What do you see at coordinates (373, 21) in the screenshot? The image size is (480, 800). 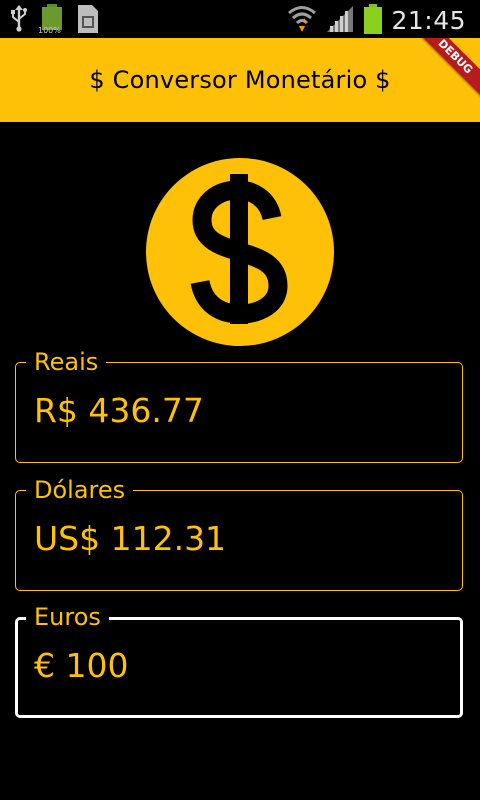 I see `battery-charging-icon` at bounding box center [373, 21].